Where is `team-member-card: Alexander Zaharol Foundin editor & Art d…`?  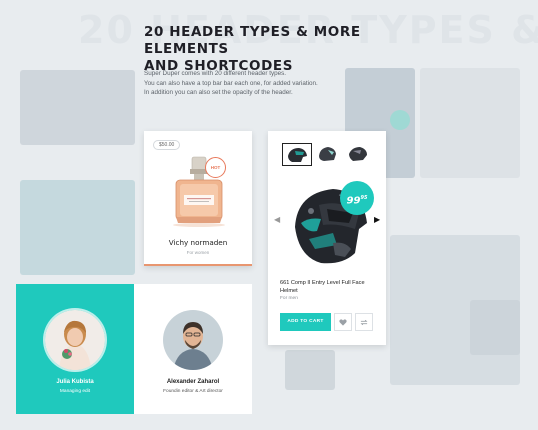
team-member-card: Alexander Zaharol Foundin editor & Art d… is located at coordinates (193, 349).